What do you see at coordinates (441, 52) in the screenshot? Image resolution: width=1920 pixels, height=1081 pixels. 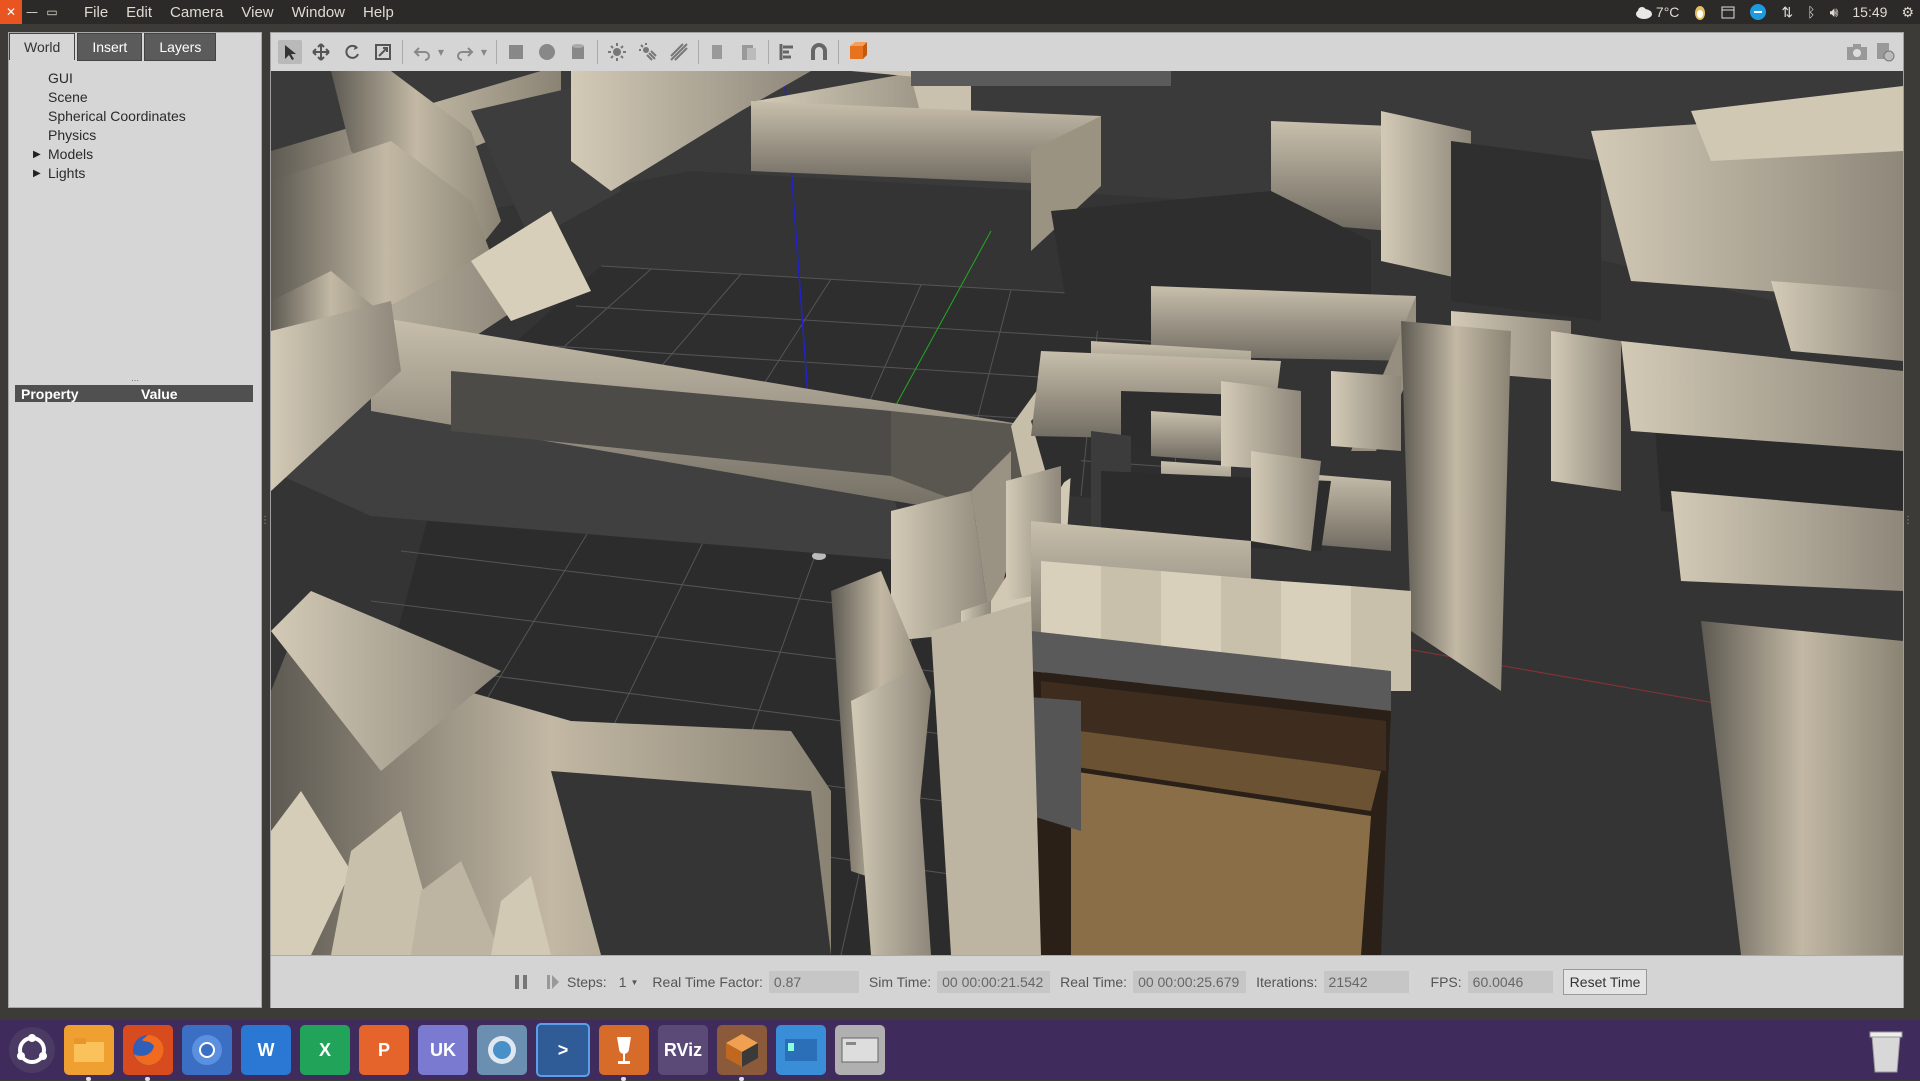 I see `undo-dropdown-icon: ▼` at bounding box center [441, 52].